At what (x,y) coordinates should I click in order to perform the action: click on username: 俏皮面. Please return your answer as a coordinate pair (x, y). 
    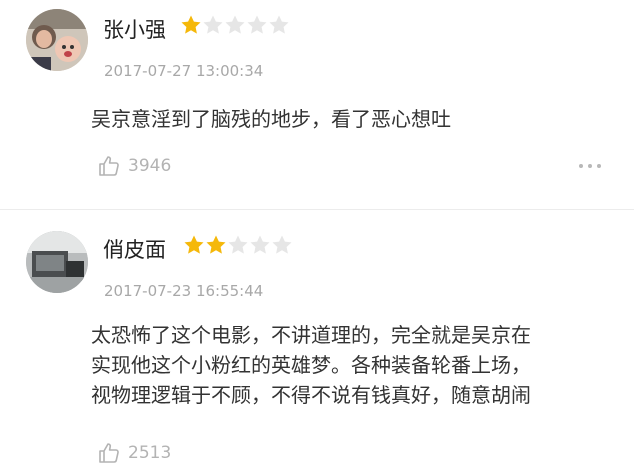
    Looking at the image, I should click on (134, 249).